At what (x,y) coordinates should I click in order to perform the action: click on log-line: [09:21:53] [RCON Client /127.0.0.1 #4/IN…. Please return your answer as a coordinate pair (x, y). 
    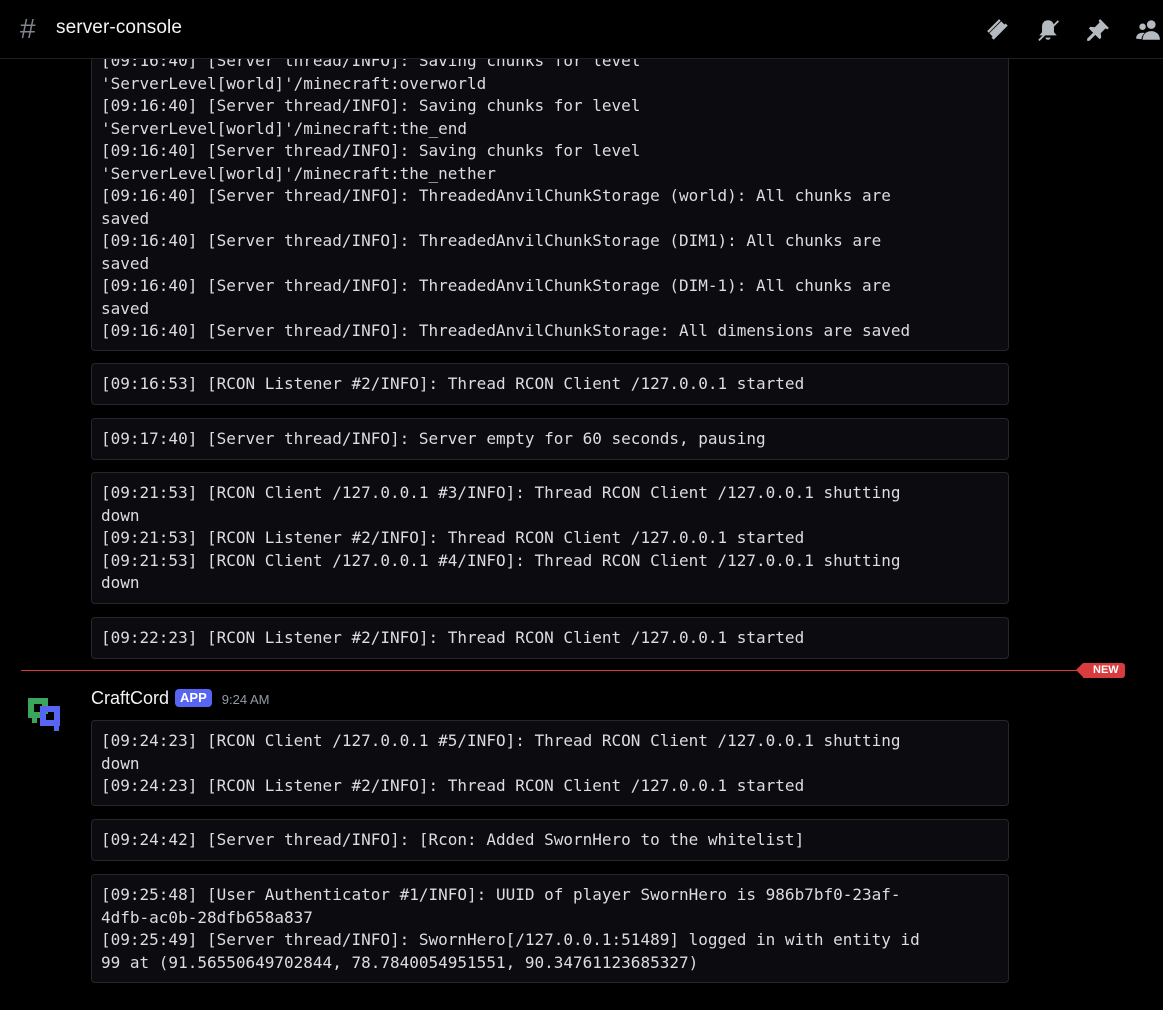
    Looking at the image, I should click on (501, 560).